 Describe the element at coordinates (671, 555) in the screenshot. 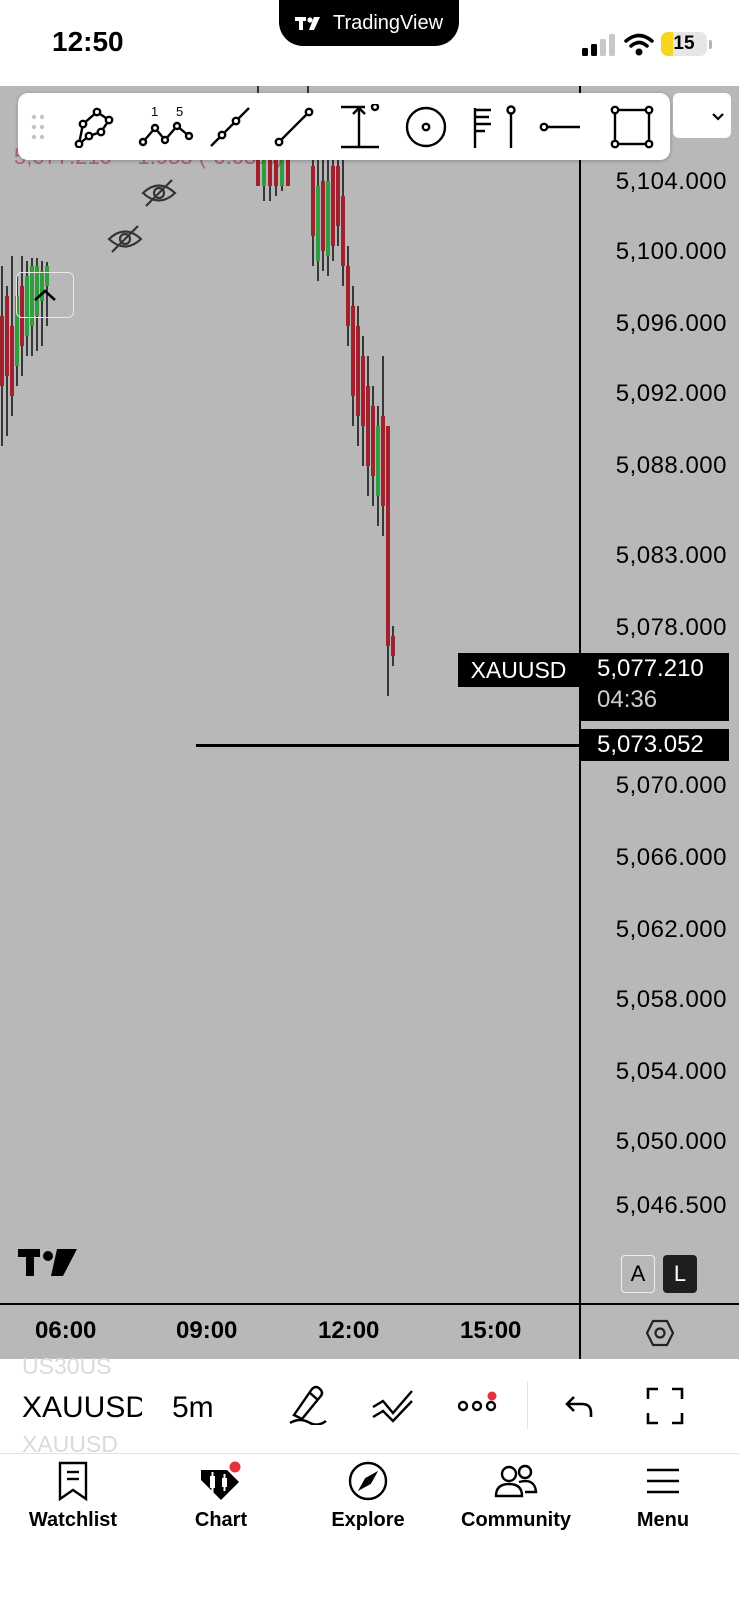

I see `price-tick: 5,083.000` at that location.